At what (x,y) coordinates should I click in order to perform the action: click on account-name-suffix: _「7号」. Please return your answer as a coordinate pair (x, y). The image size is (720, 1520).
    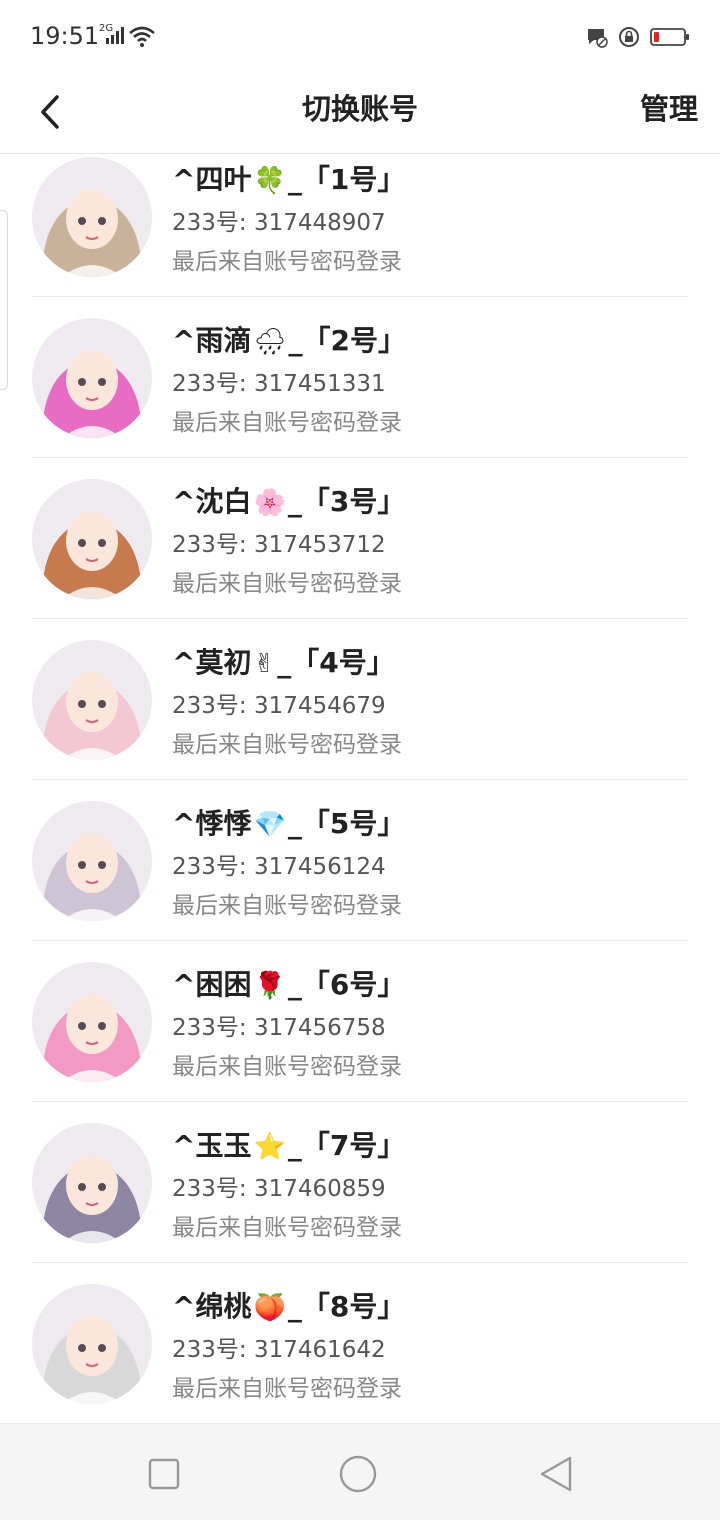
    Looking at the image, I should click on (346, 1145).